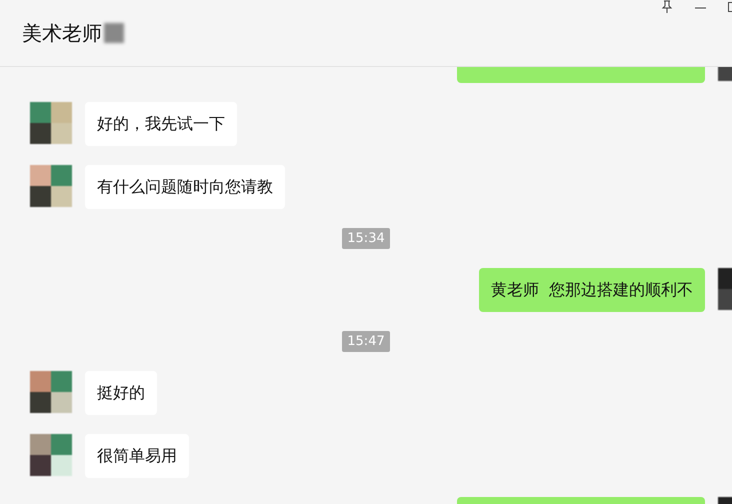  Describe the element at coordinates (366, 238) in the screenshot. I see `timestamp: 15:34` at that location.